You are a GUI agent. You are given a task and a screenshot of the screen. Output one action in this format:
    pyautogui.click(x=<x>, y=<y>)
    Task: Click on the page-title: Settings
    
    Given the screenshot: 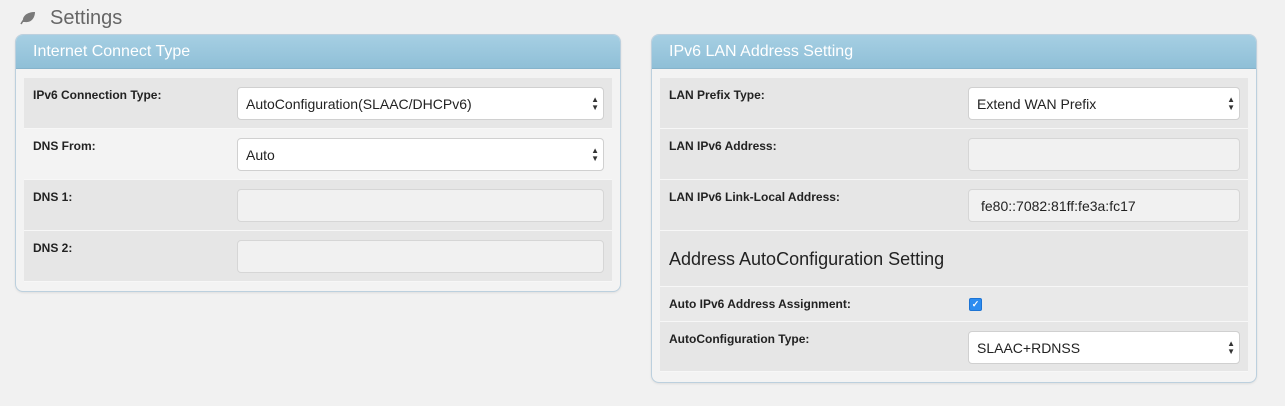 What is the action you would take?
    pyautogui.click(x=86, y=17)
    